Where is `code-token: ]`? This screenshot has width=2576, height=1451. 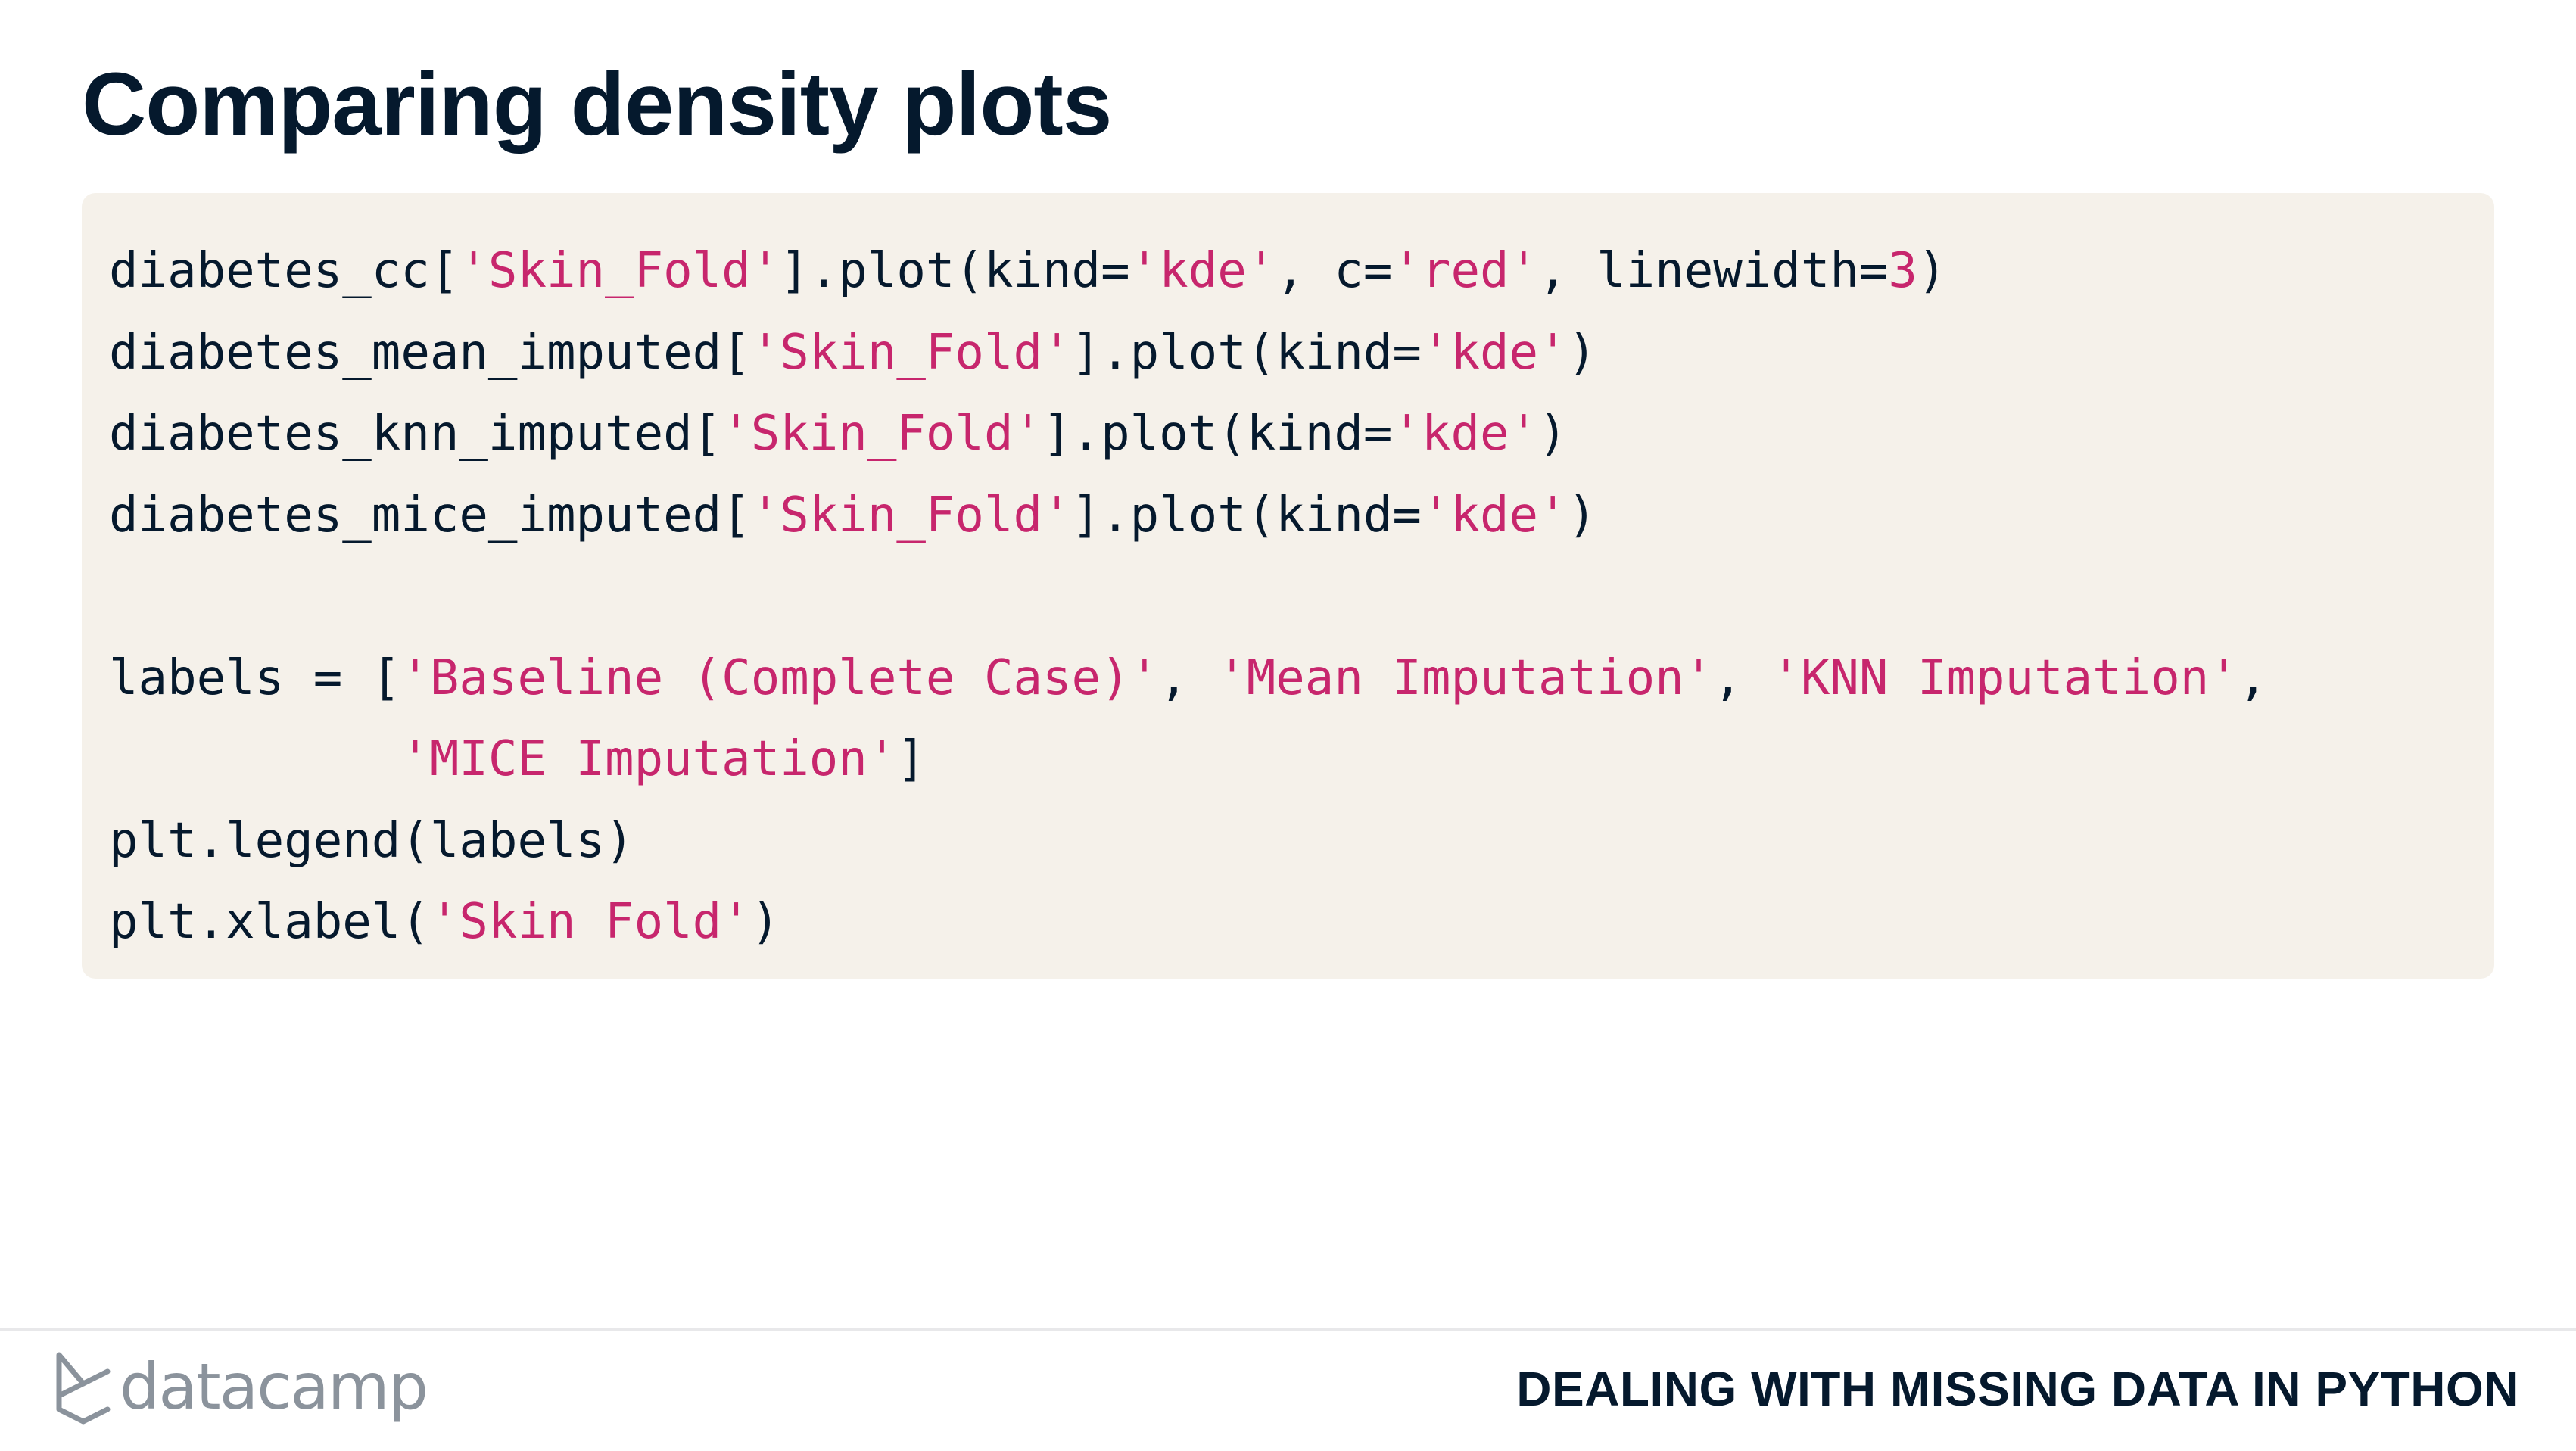 code-token: ] is located at coordinates (911, 759).